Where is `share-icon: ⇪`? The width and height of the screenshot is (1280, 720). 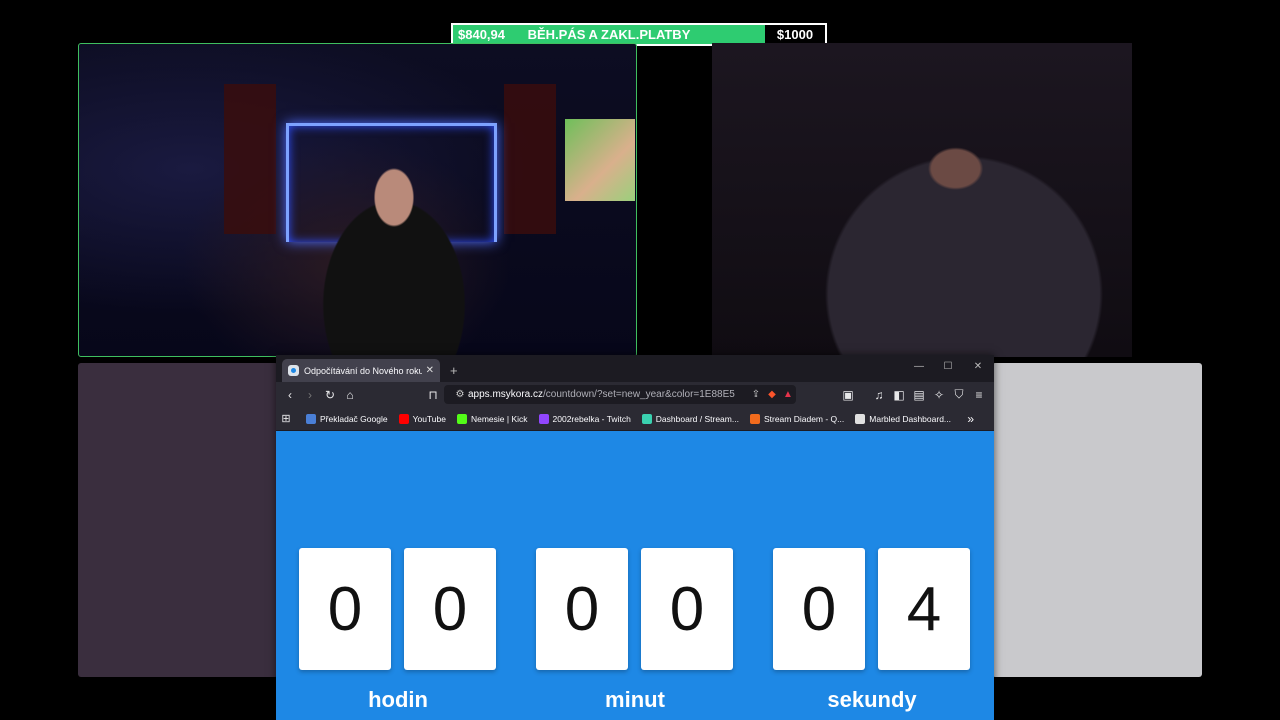 share-icon: ⇪ is located at coordinates (756, 394).